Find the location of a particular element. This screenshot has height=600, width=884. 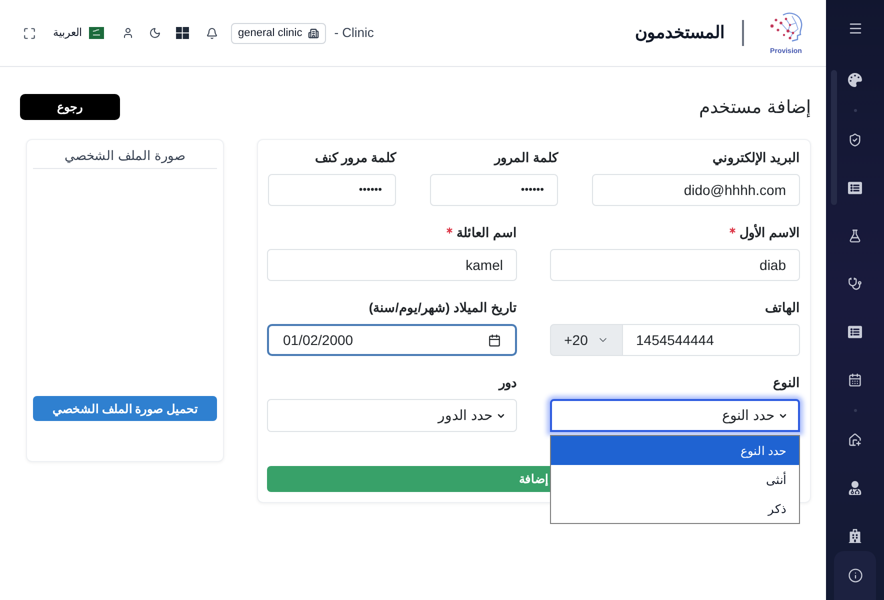

menu-icon is located at coordinates (855, 28).